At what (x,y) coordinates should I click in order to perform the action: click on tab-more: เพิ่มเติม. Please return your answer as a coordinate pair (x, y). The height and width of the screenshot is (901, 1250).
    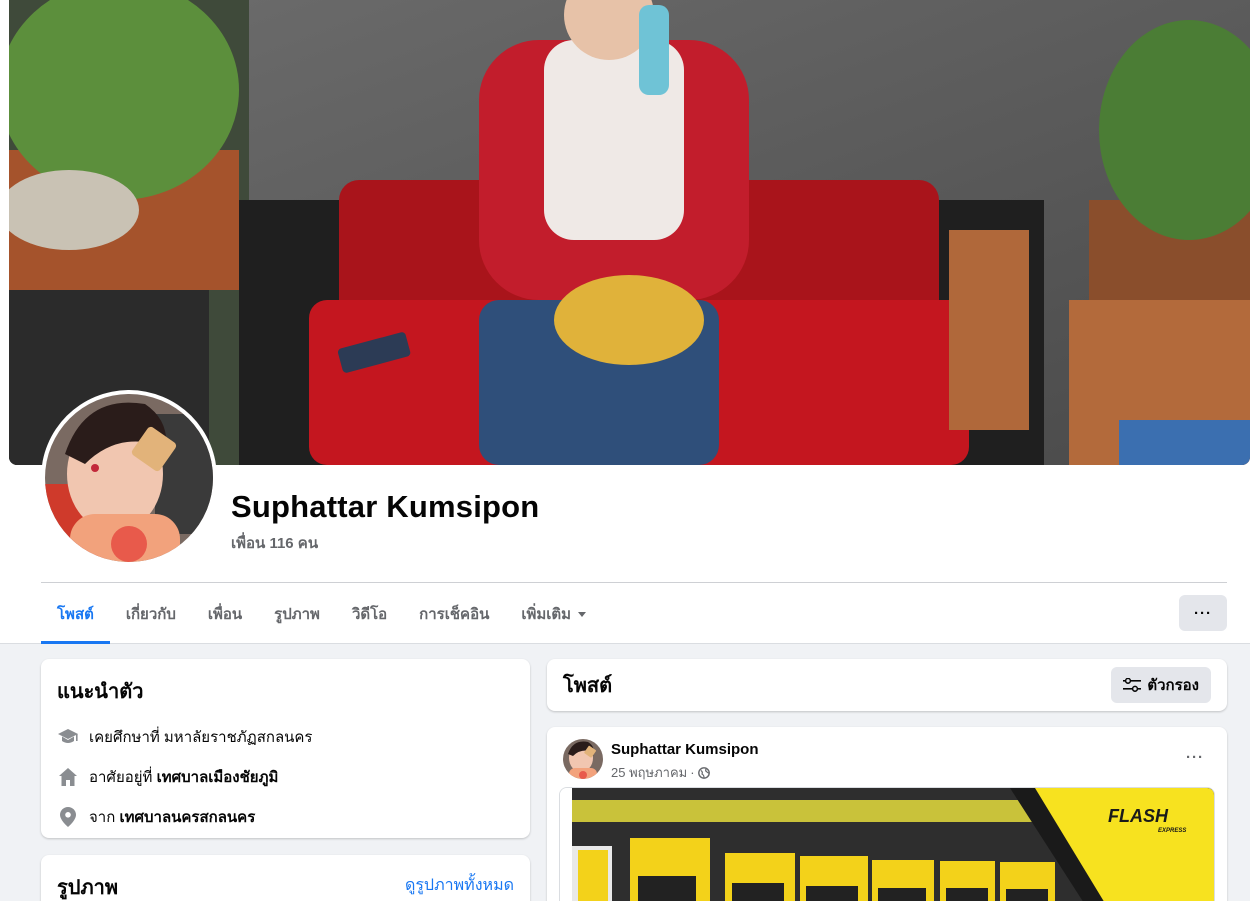
    Looking at the image, I should click on (553, 614).